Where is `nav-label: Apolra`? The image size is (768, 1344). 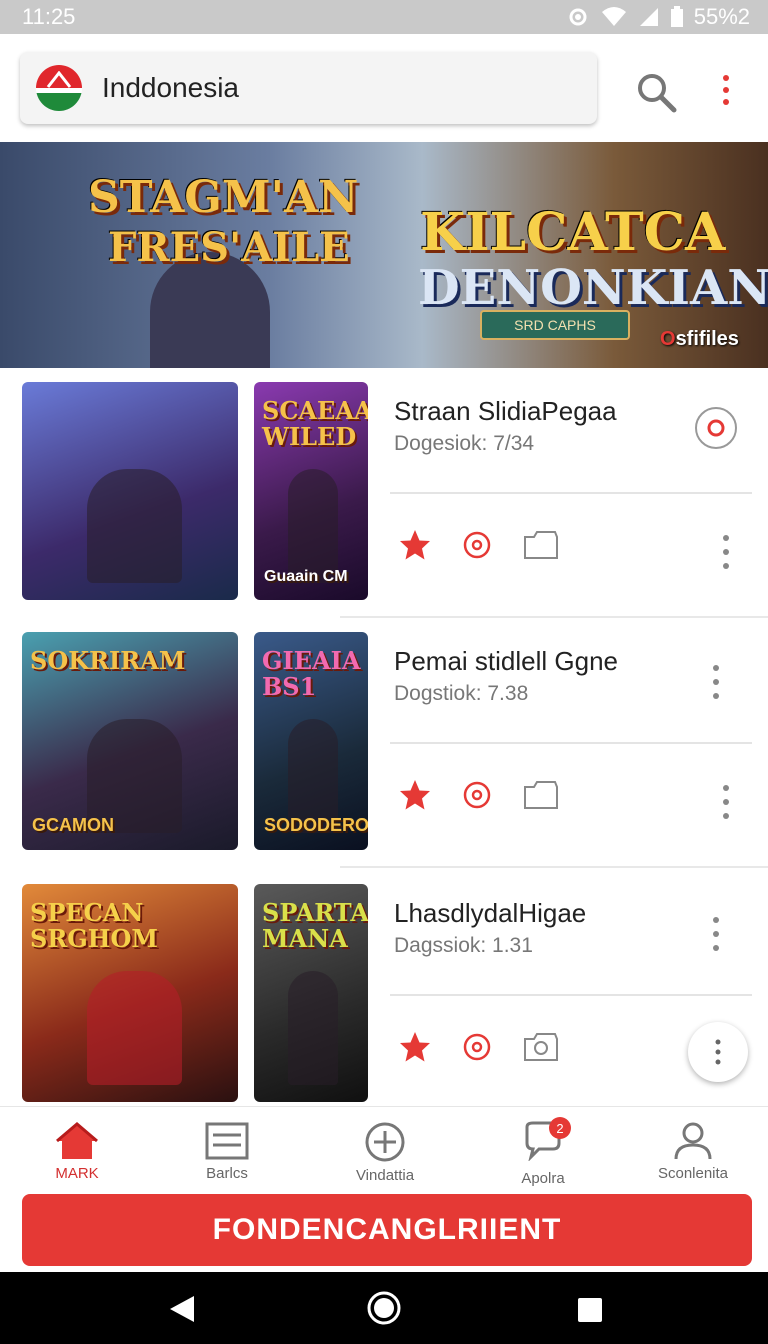 nav-label: Apolra is located at coordinates (543, 1178).